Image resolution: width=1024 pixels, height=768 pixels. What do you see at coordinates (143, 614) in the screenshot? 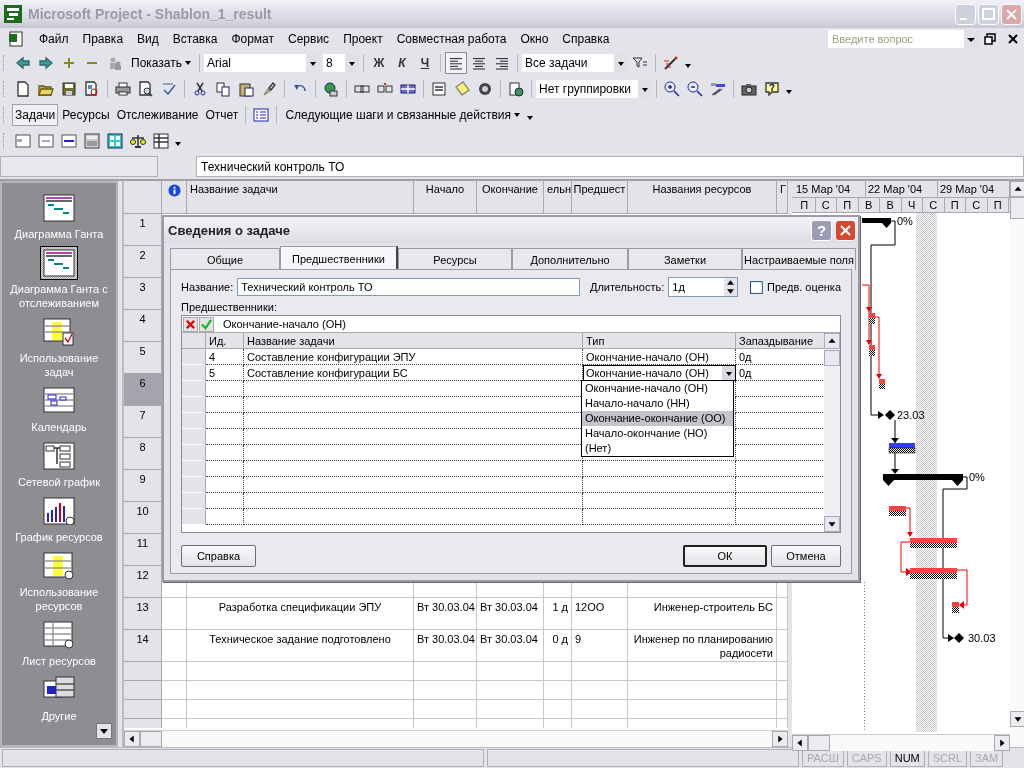
I see `row-header: 13` at bounding box center [143, 614].